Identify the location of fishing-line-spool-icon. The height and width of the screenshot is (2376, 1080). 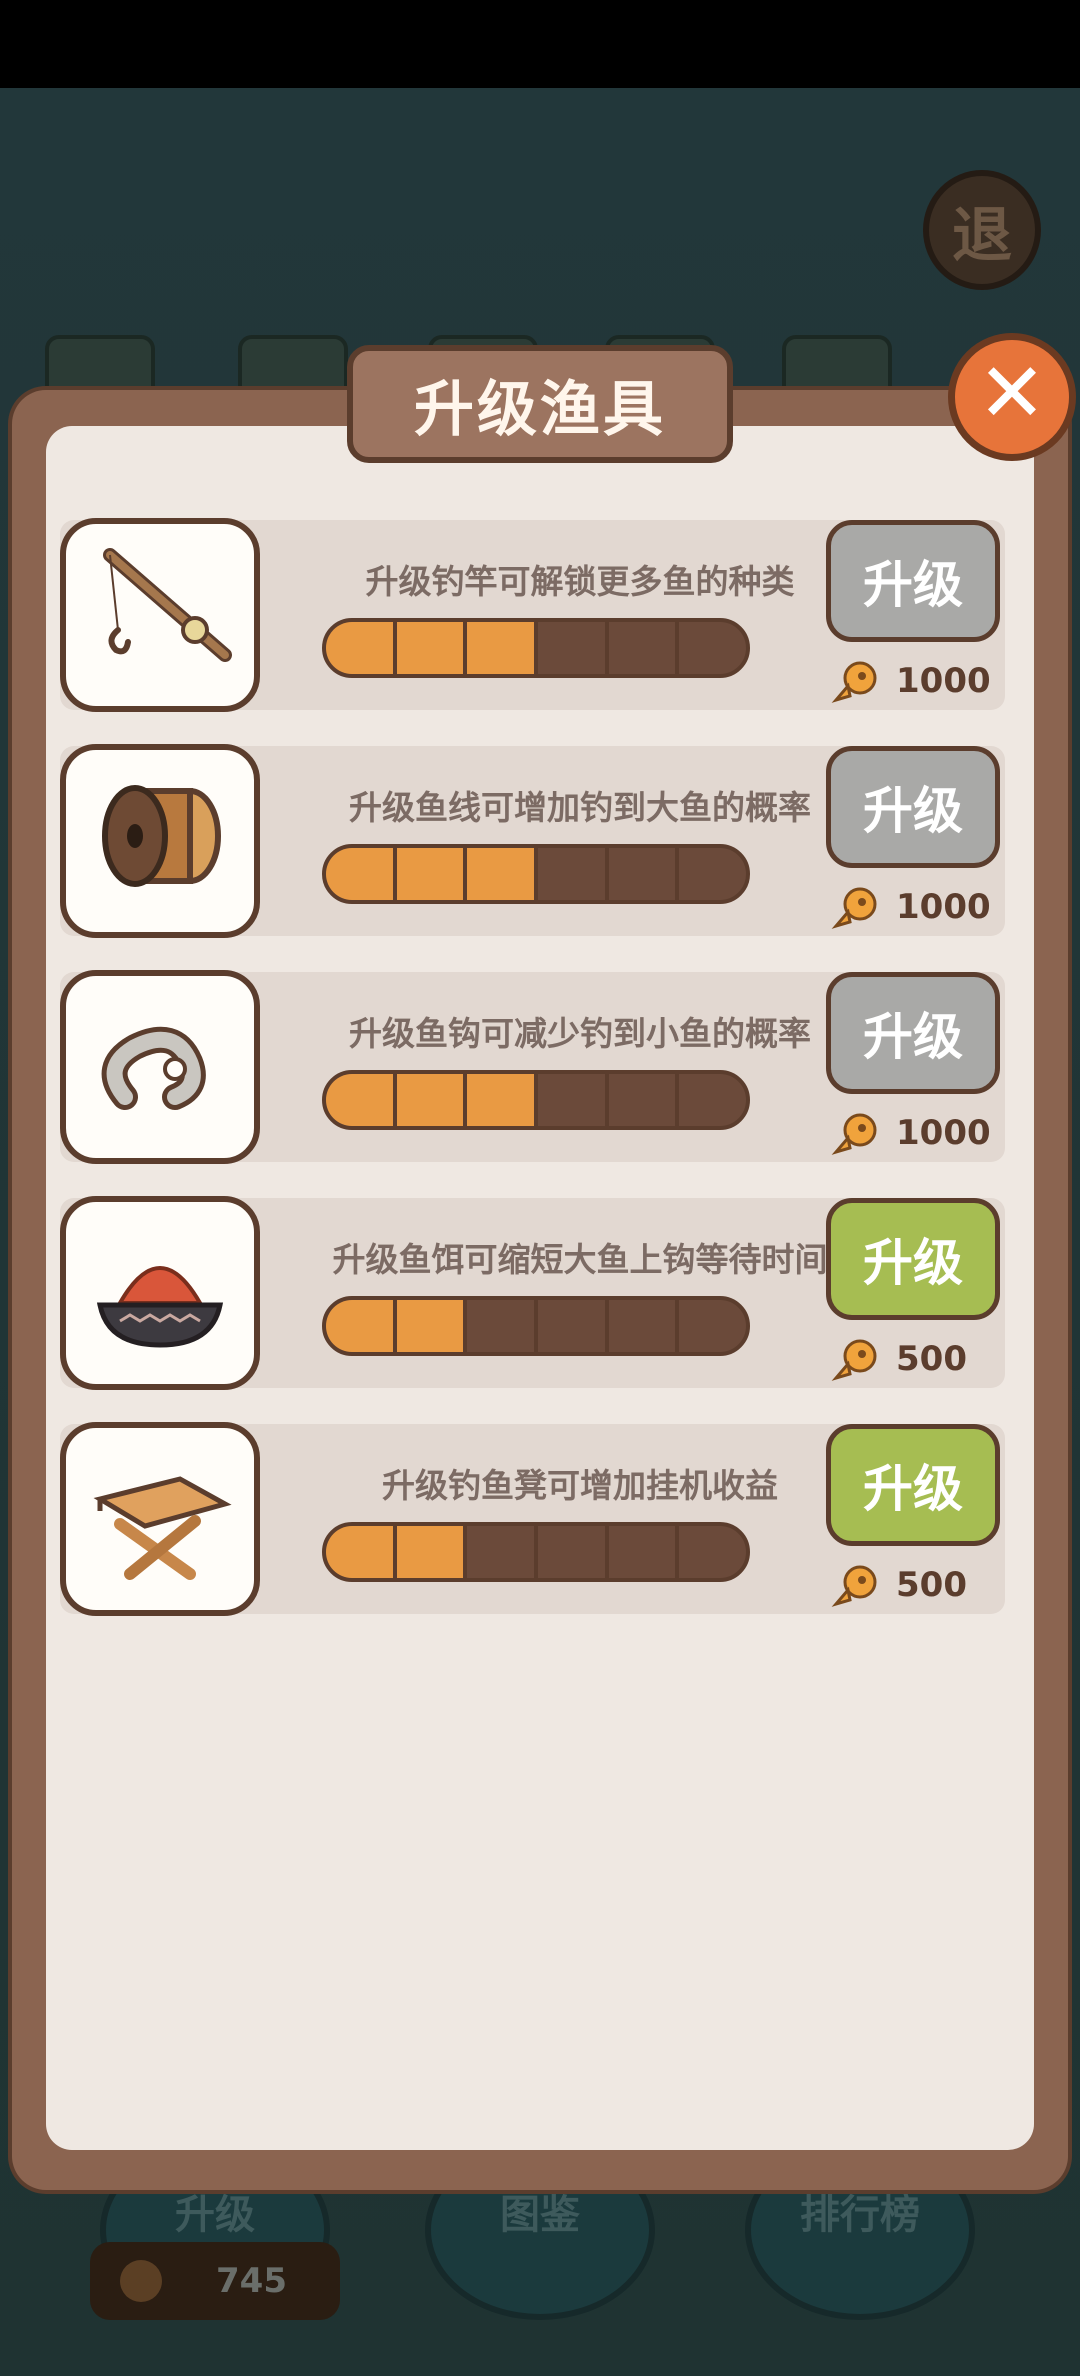
(161, 836).